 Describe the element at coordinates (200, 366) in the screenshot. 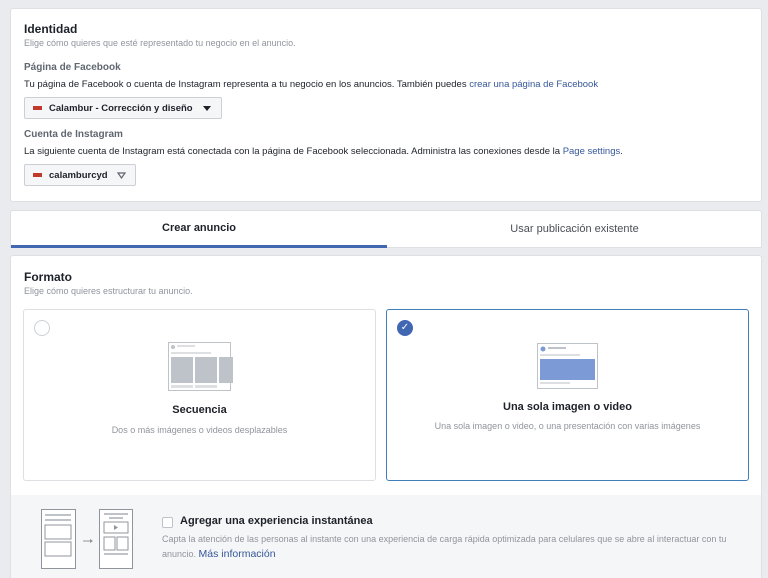

I see `carousel-icon` at that location.